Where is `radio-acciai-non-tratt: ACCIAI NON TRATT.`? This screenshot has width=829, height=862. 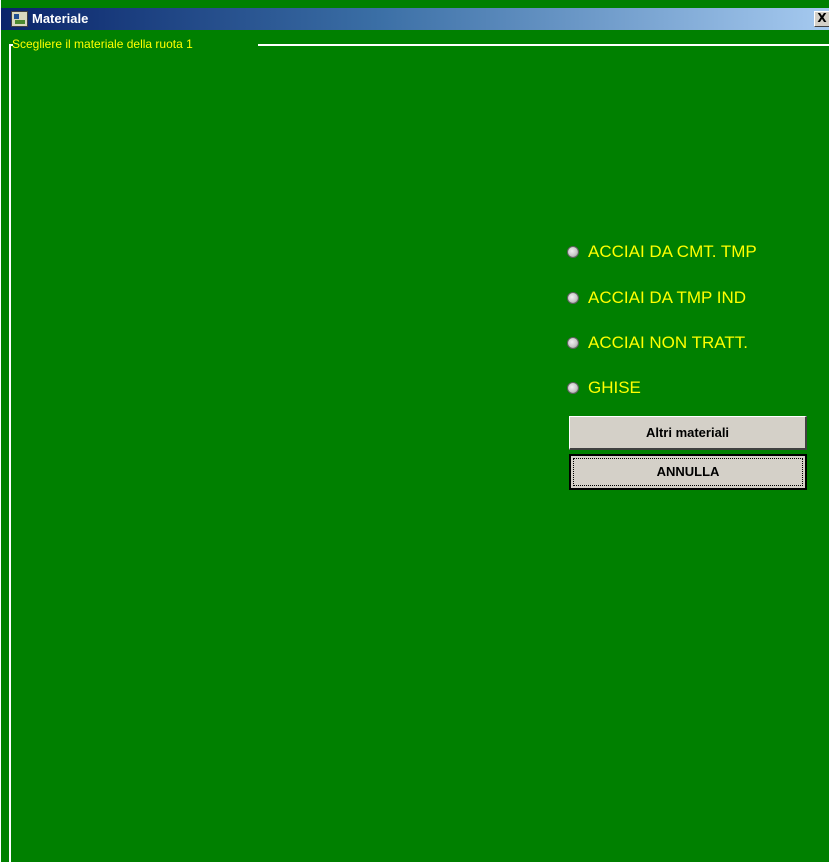
radio-acciai-non-tratt: ACCIAI NON TRATT. is located at coordinates (657, 343).